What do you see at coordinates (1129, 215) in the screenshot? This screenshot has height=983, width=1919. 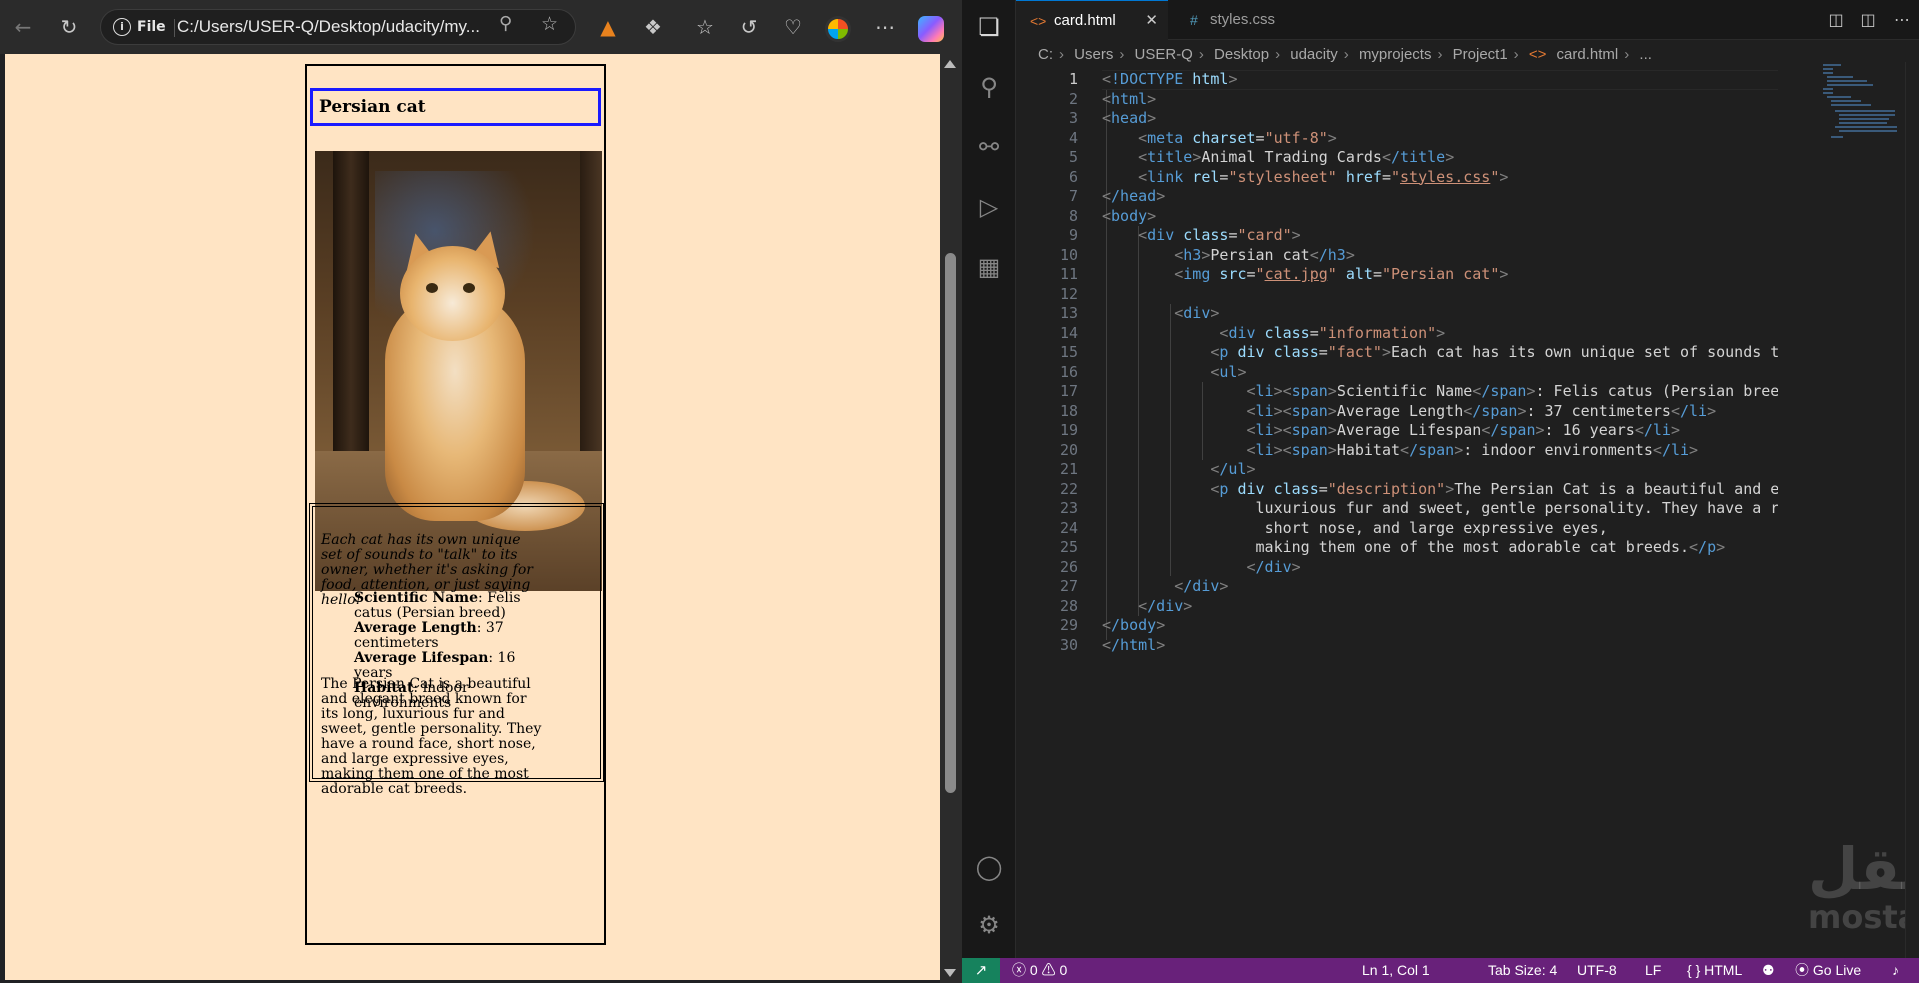 I see `code-line: <body>` at bounding box center [1129, 215].